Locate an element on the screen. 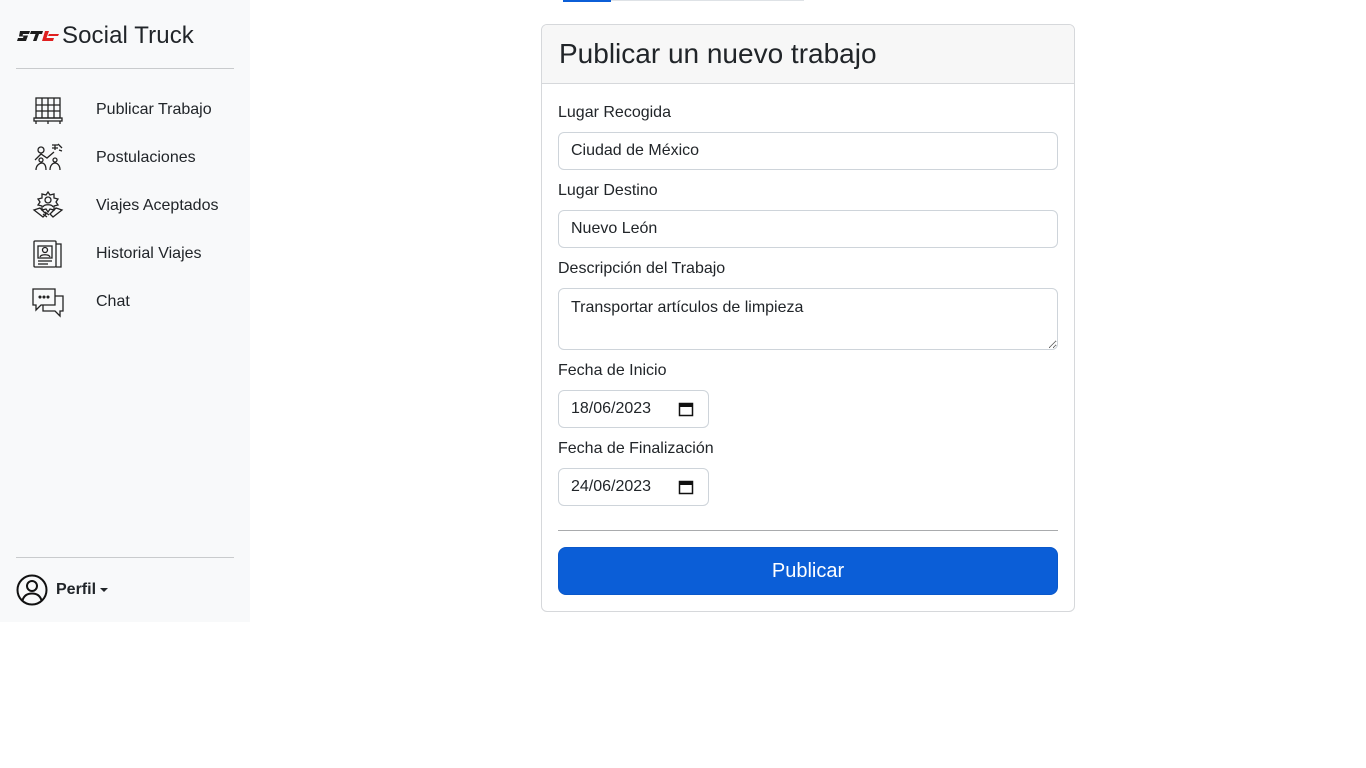 This screenshot has width=1366, height=768. tab-indicator-active is located at coordinates (587, 1).